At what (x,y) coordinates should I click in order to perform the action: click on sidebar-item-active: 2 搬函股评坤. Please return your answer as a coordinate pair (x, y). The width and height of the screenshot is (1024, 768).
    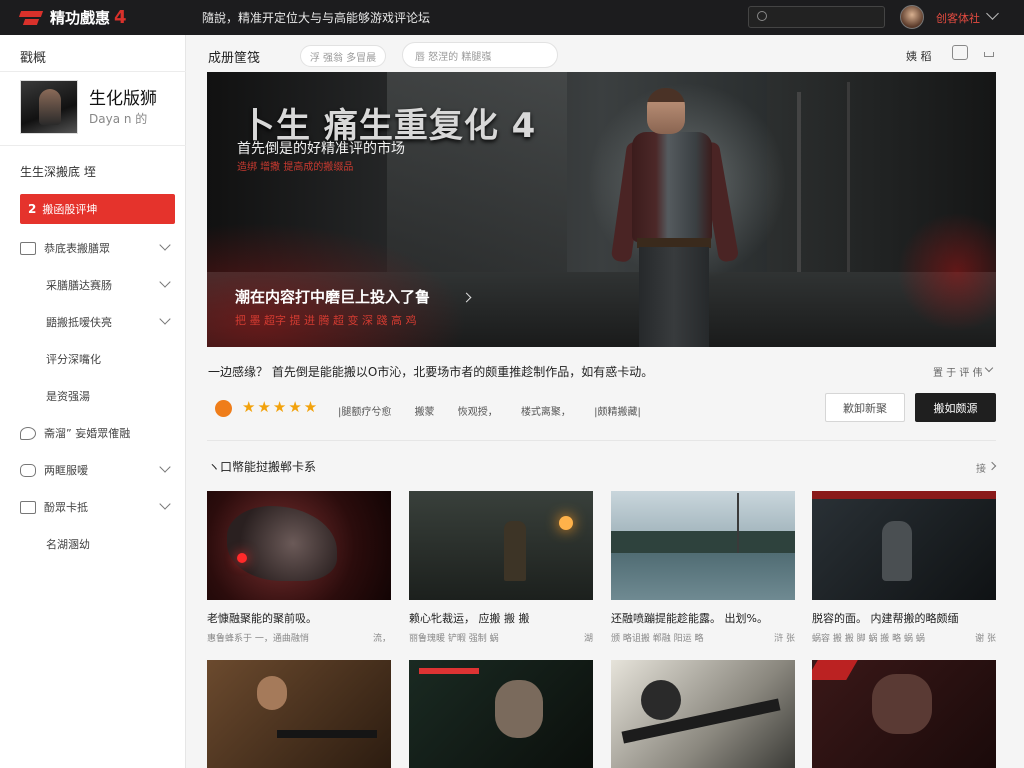
    Looking at the image, I should click on (97, 209).